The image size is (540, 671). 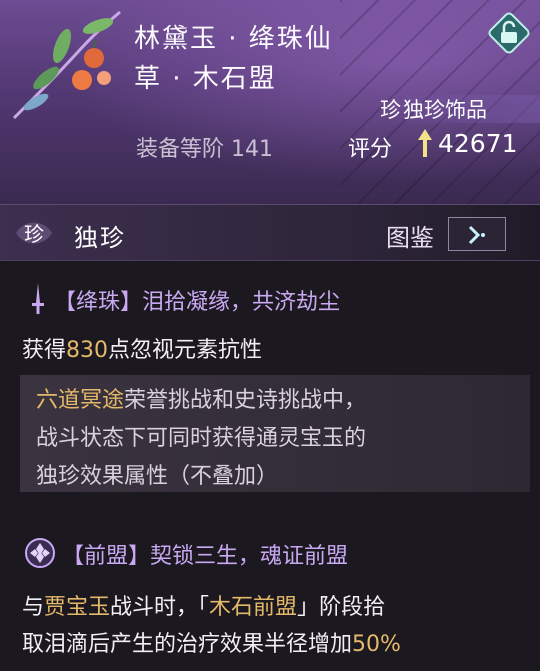 What do you see at coordinates (445, 110) in the screenshot?
I see `rarity-label: 独珍饰品` at bounding box center [445, 110].